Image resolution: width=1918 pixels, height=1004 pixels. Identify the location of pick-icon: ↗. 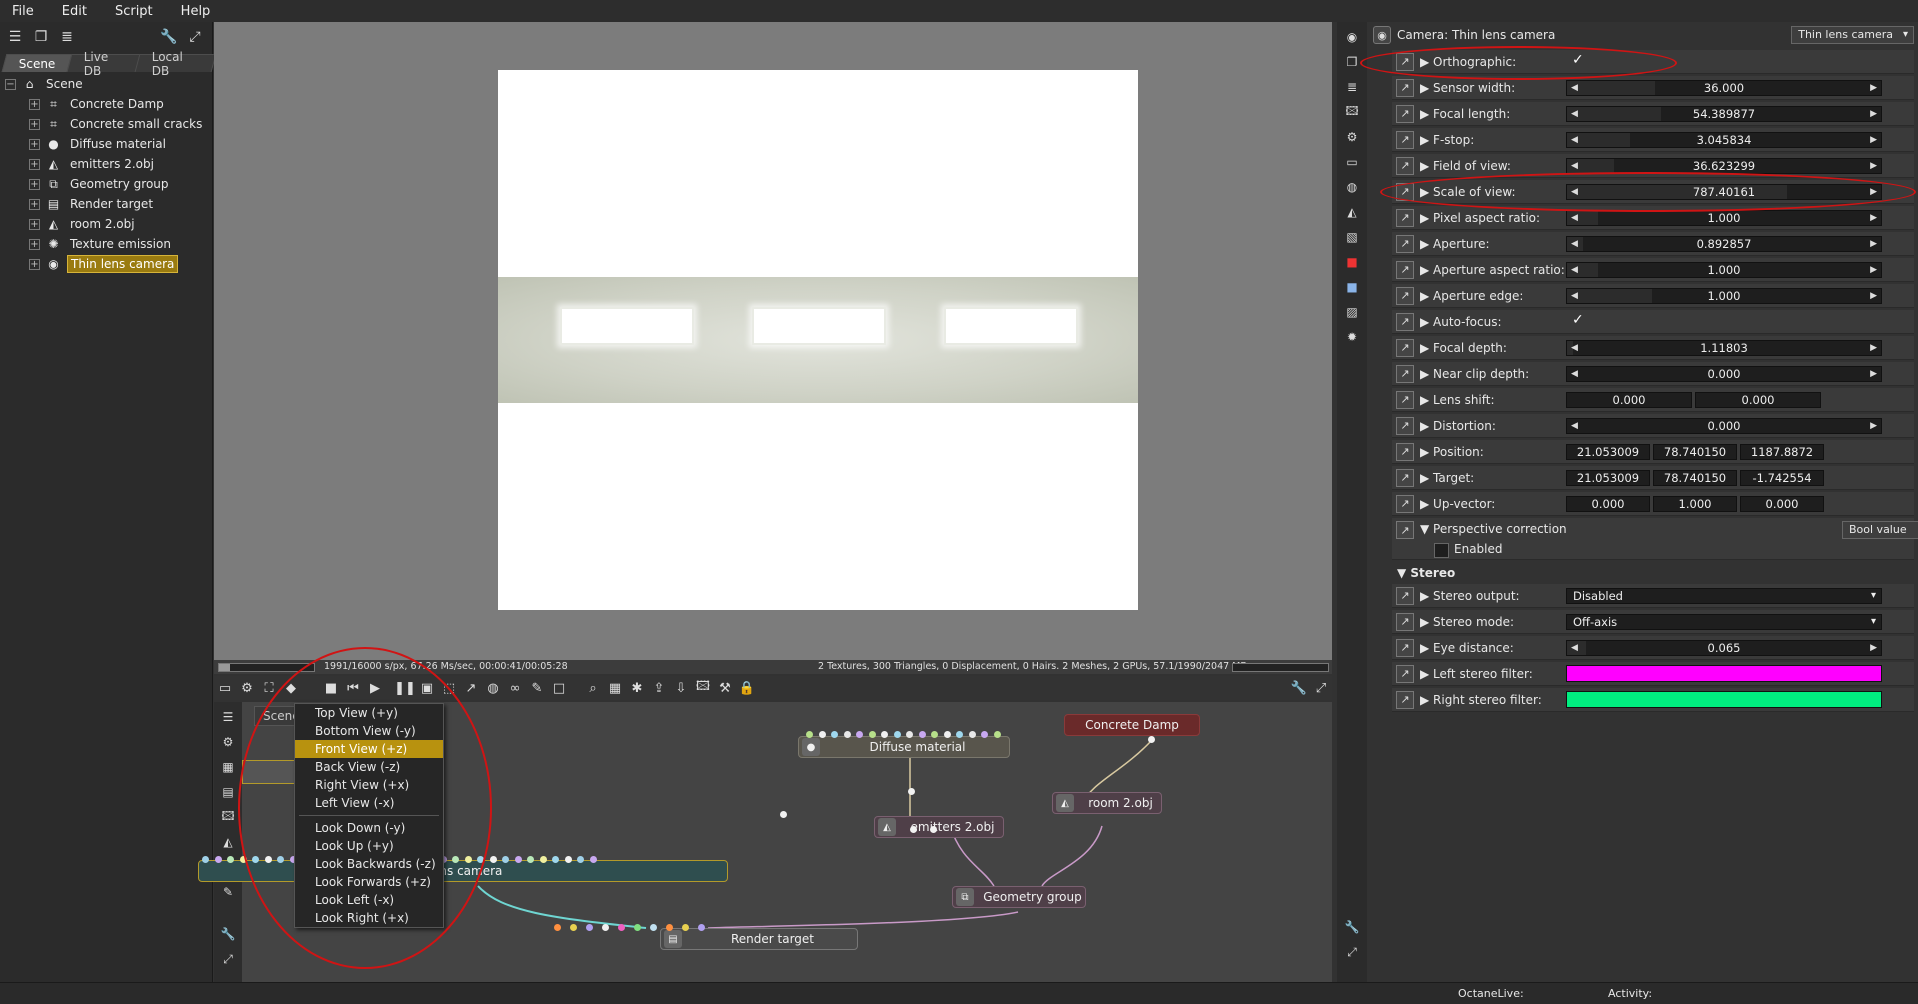
(471, 688).